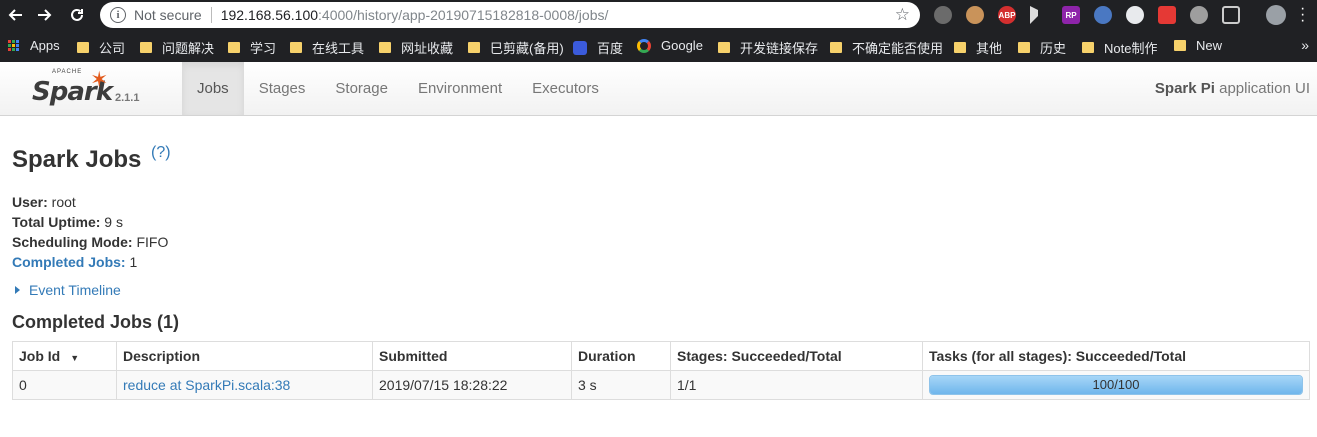 The image size is (1317, 437). Describe the element at coordinates (1199, 15) in the screenshot. I see `cloud-extension-icon` at that location.